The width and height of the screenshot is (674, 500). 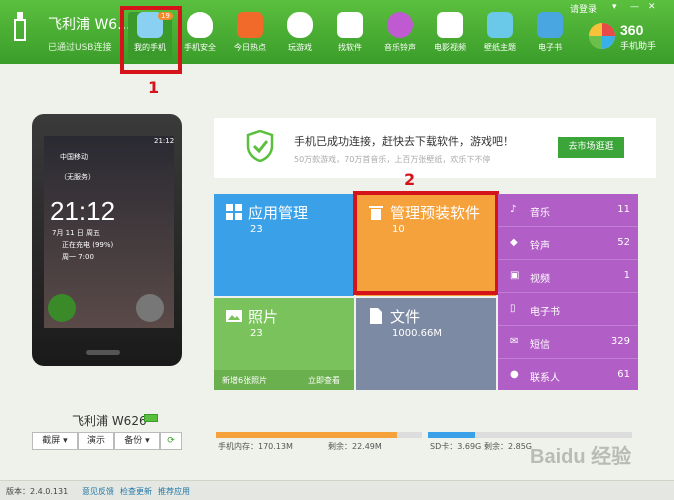 I want to click on nav-video: 电影视频, so click(x=450, y=36).